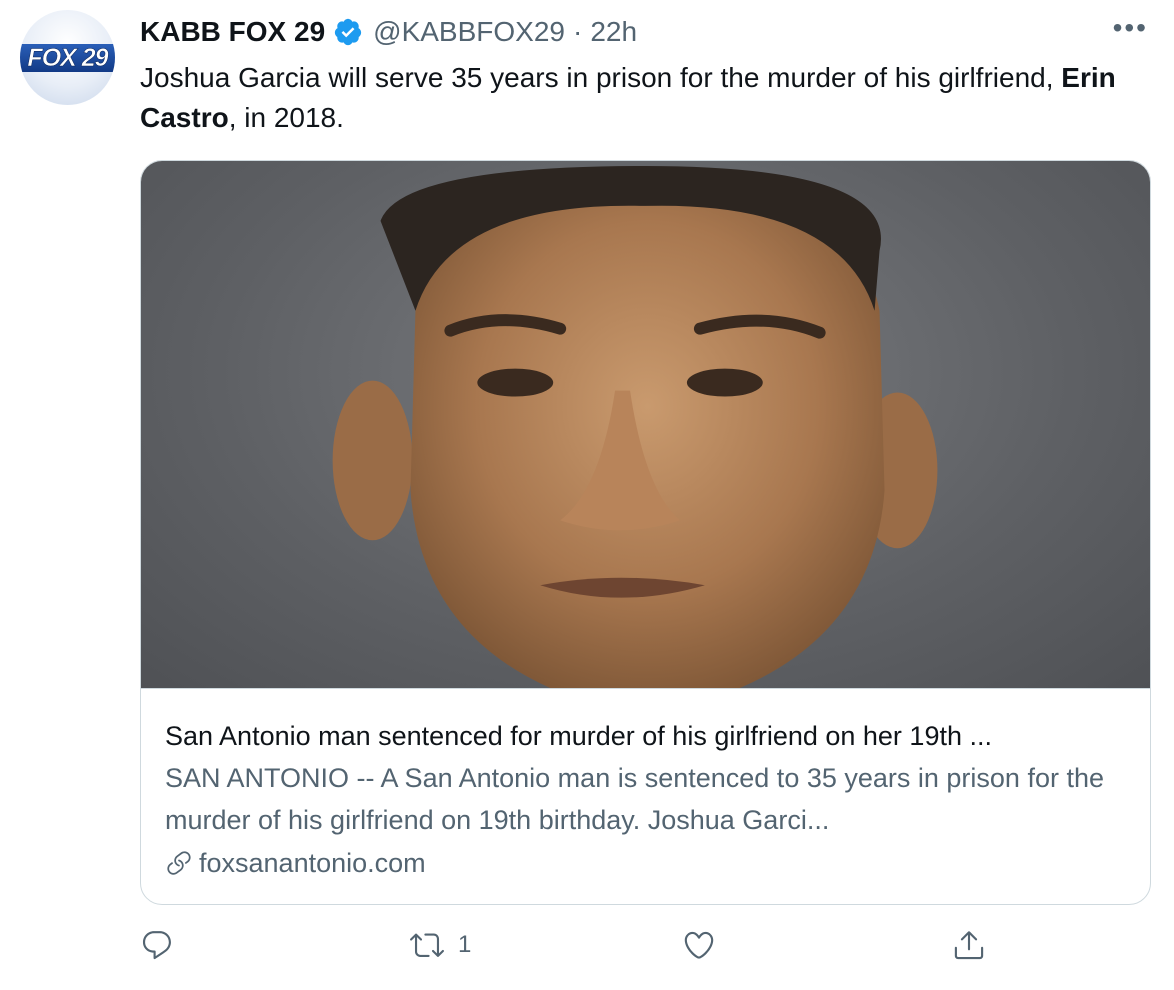  I want to click on display-name: KABB FOX 29, so click(232, 32).